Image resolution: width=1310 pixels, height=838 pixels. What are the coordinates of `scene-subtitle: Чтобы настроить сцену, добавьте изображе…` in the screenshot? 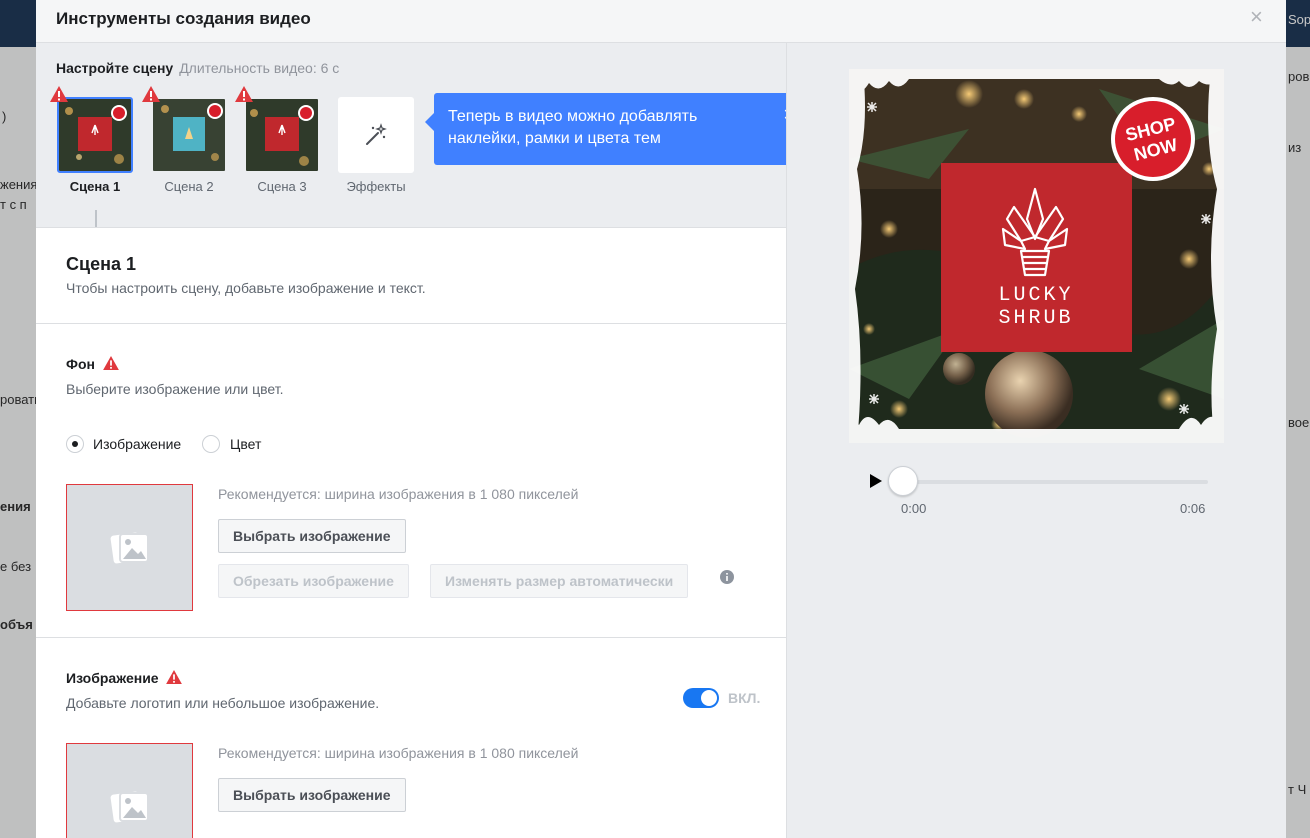 It's located at (246, 288).